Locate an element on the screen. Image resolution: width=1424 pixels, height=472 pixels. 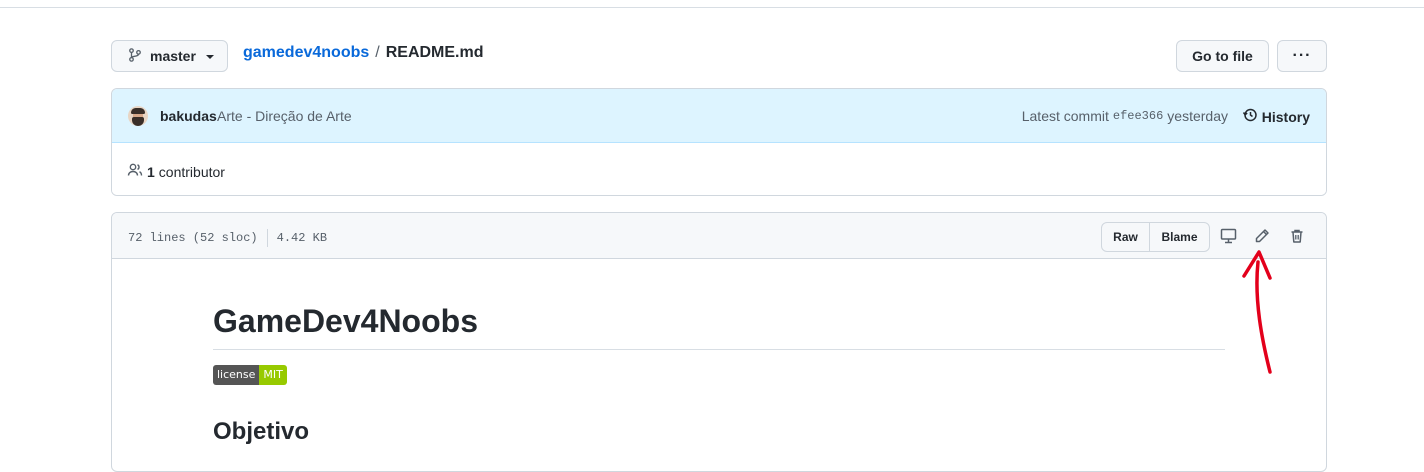
commit-time: yesterday is located at coordinates (1197, 116).